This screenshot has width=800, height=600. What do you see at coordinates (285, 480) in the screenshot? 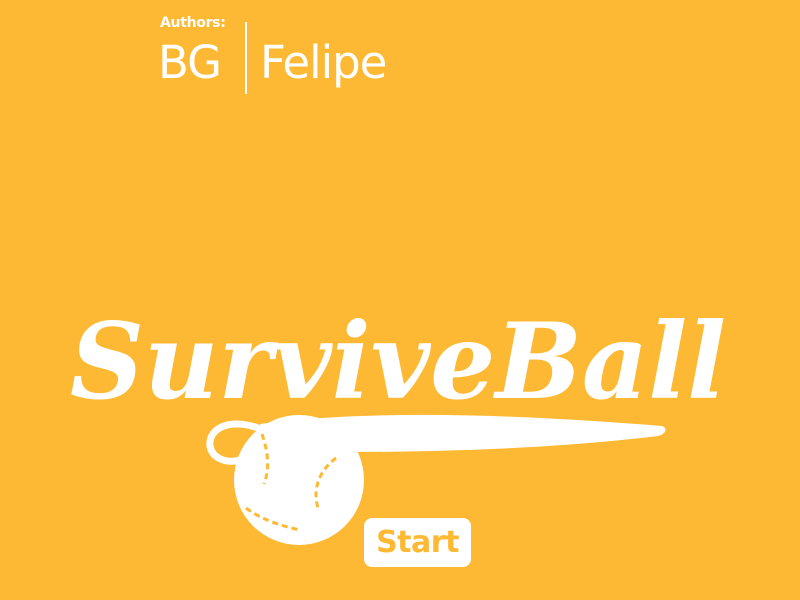
I see `tennis-ball-icon` at bounding box center [285, 480].